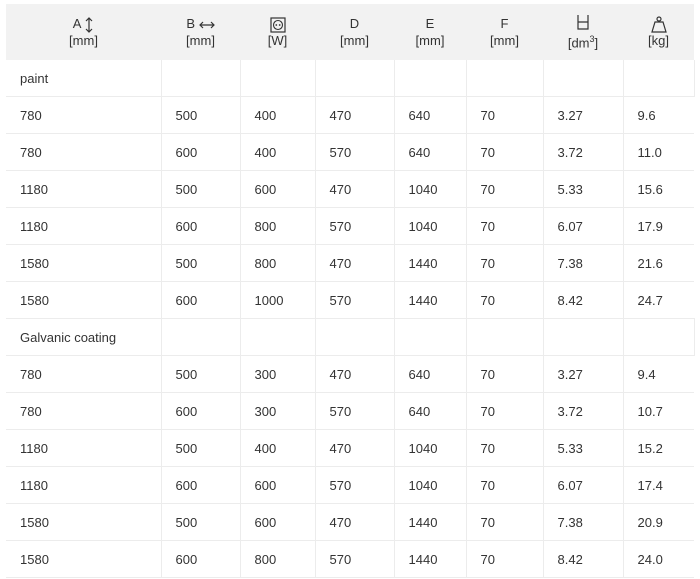 The height and width of the screenshot is (579, 700). What do you see at coordinates (658, 374) in the screenshot?
I see `table-cell: 9.4` at bounding box center [658, 374].